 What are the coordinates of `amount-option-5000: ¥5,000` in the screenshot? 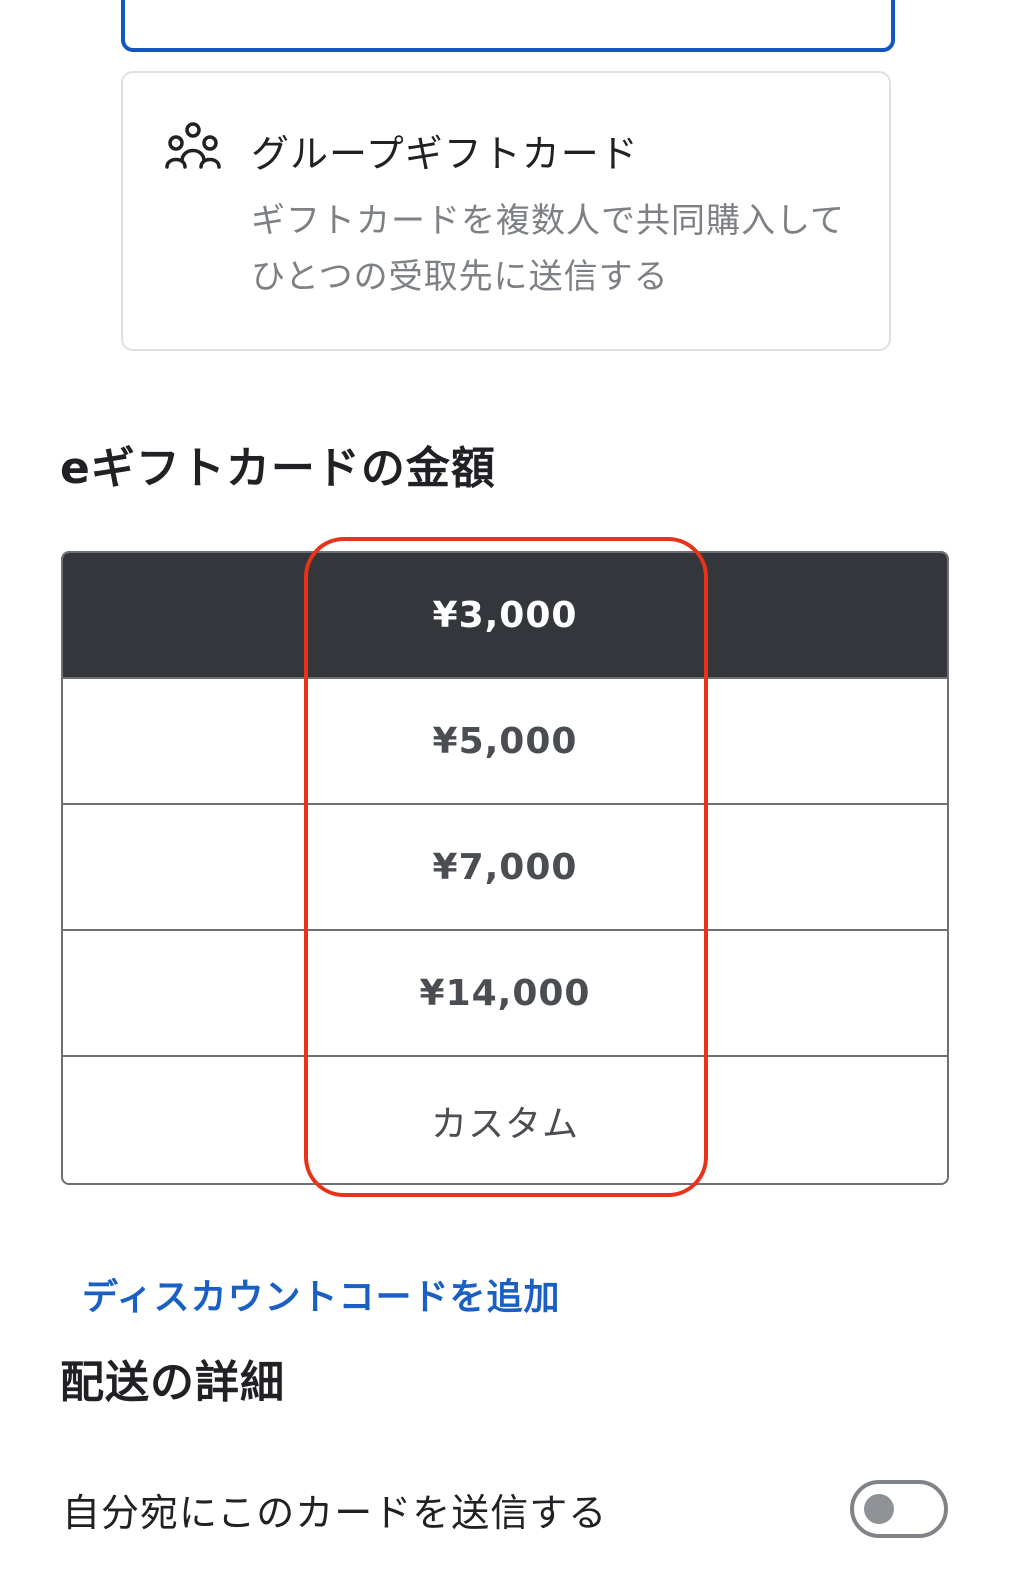 It's located at (505, 742).